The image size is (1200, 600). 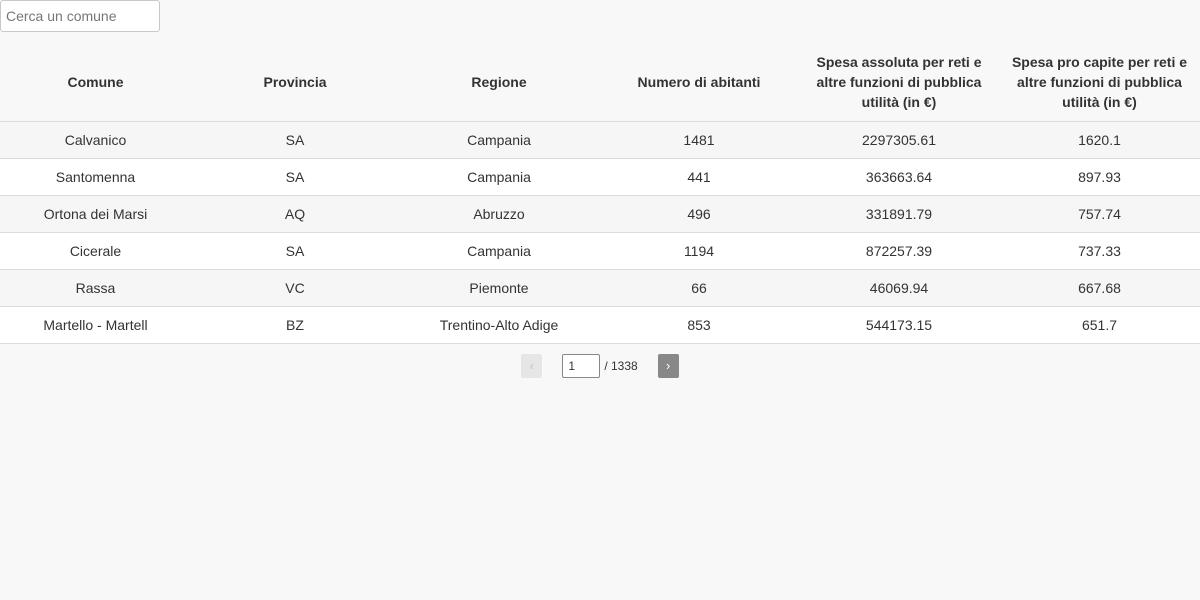 I want to click on cell-comune: Calvanico, so click(x=95, y=140).